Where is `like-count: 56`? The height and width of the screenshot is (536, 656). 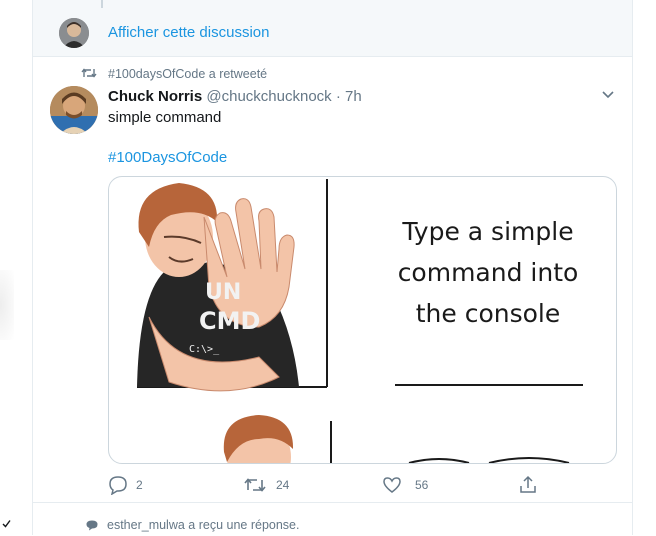 like-count: 56 is located at coordinates (422, 485).